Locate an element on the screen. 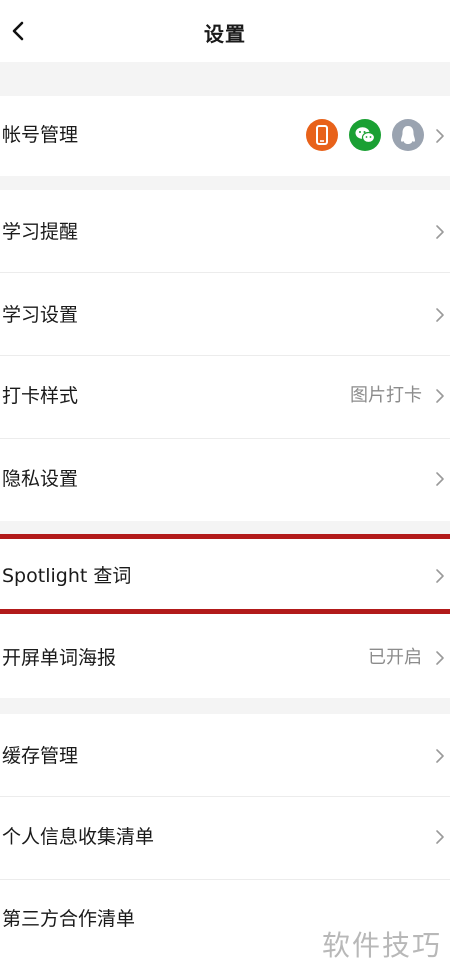  study-reminder-label: 学习提醒 is located at coordinates (40, 232).